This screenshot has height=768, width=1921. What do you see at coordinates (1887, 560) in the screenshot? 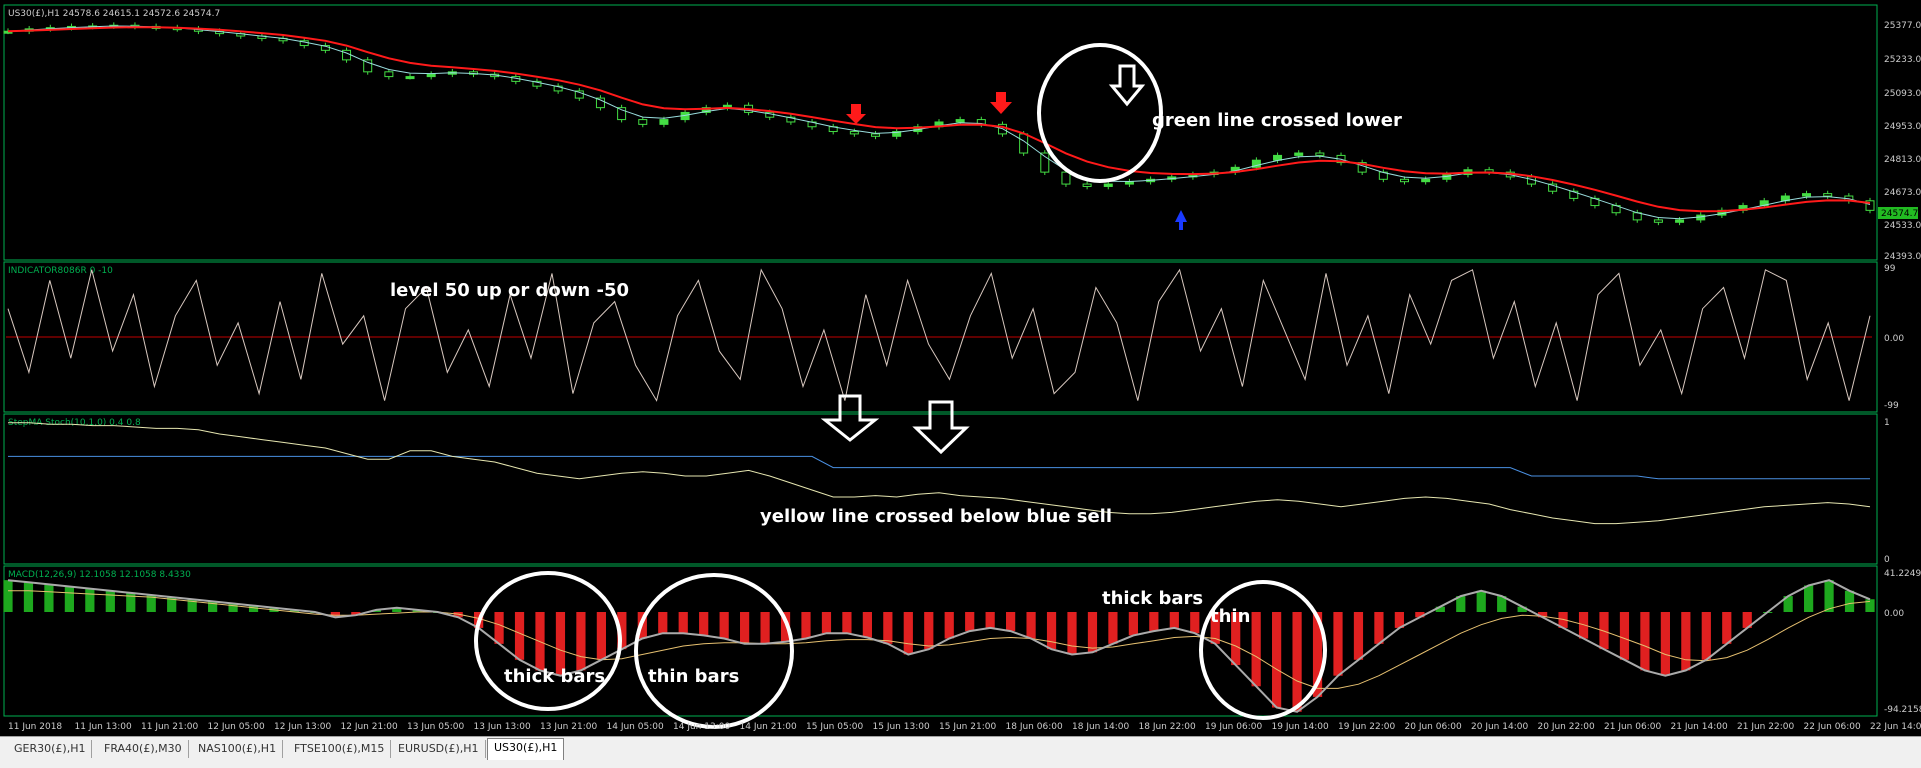
I see `stoch-tick: 0` at bounding box center [1887, 560].